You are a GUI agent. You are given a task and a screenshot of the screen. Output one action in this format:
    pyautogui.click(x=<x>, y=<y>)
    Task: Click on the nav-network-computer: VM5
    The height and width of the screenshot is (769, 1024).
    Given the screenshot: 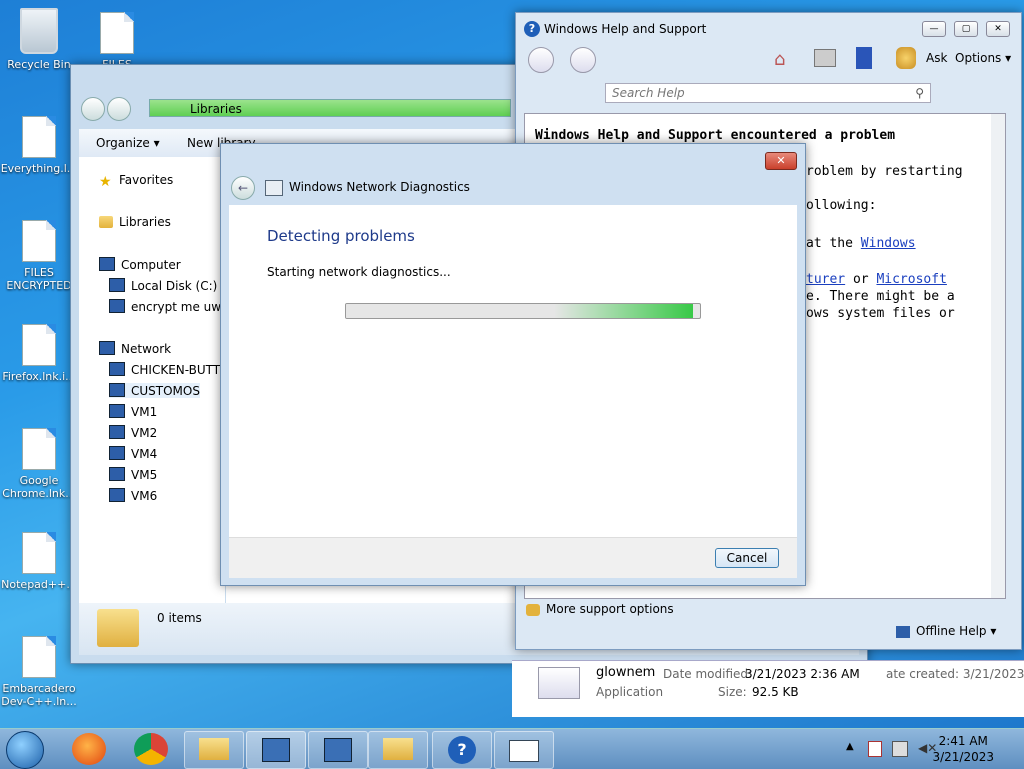 What is the action you would take?
    pyautogui.click(x=133, y=474)
    